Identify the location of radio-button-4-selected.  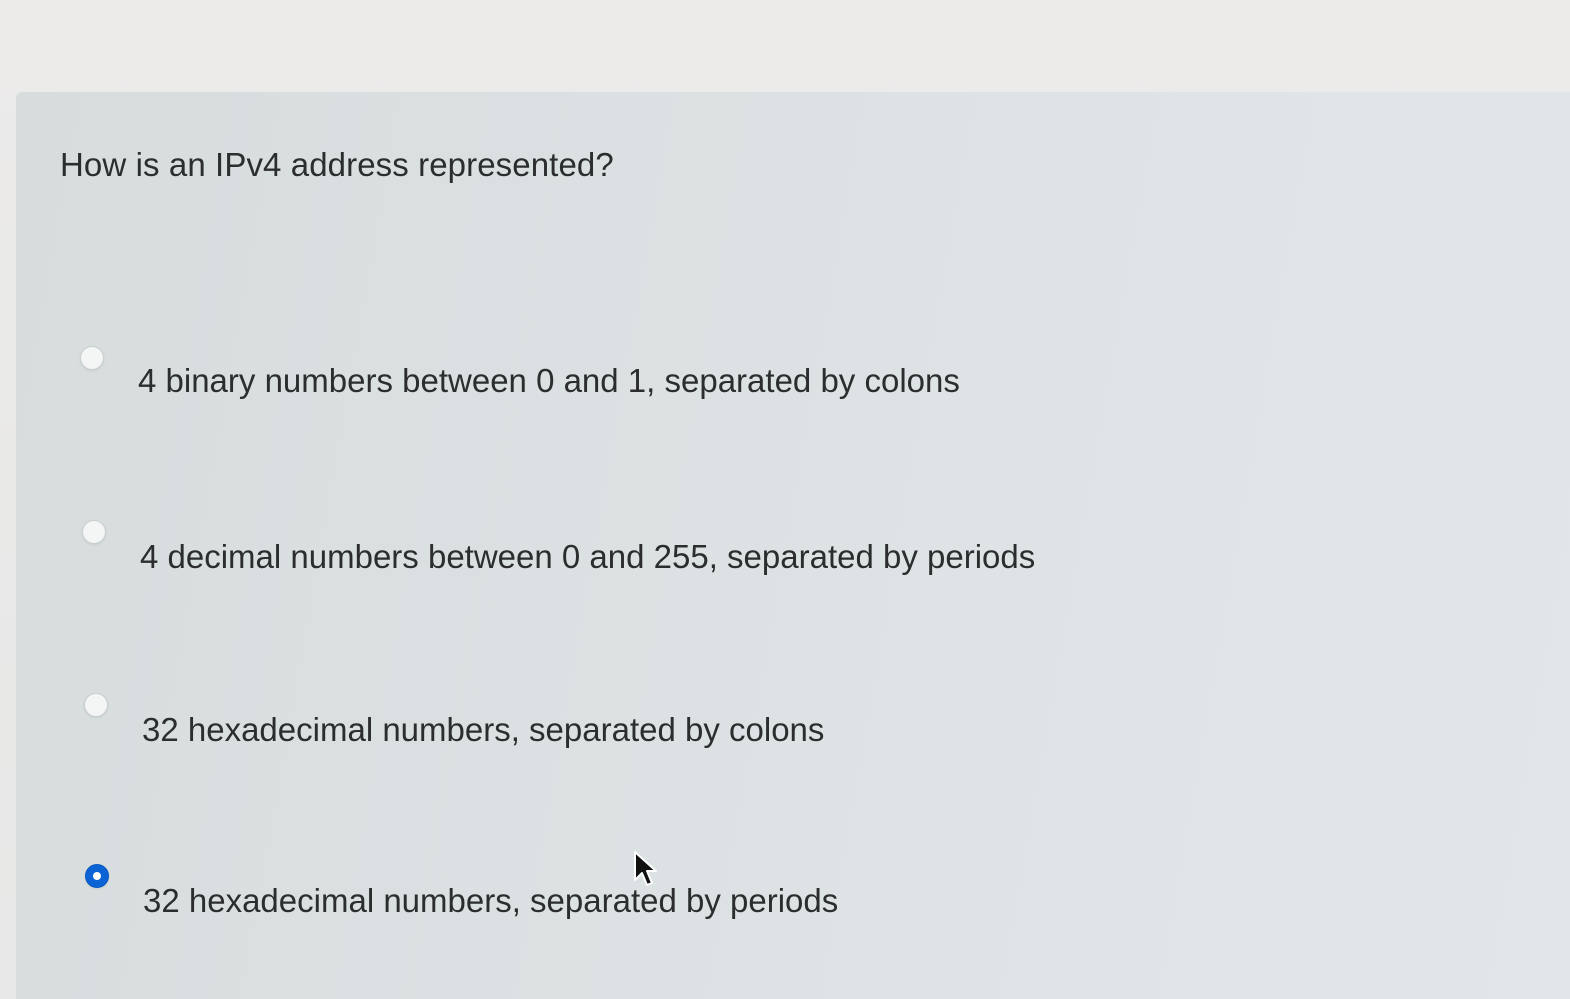
(97, 876).